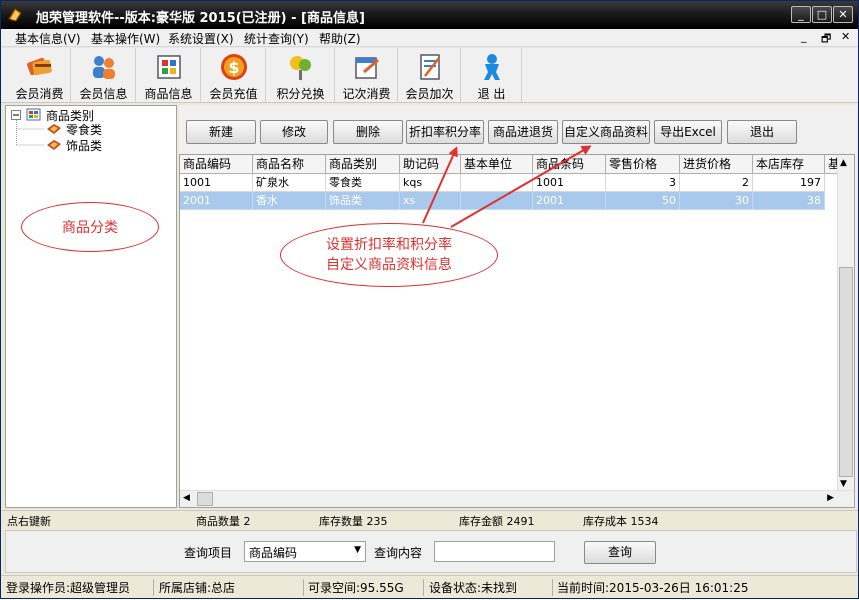 The height and width of the screenshot is (600, 859). Describe the element at coordinates (643, 164) in the screenshot. I see `column-header: 零售价格` at that location.